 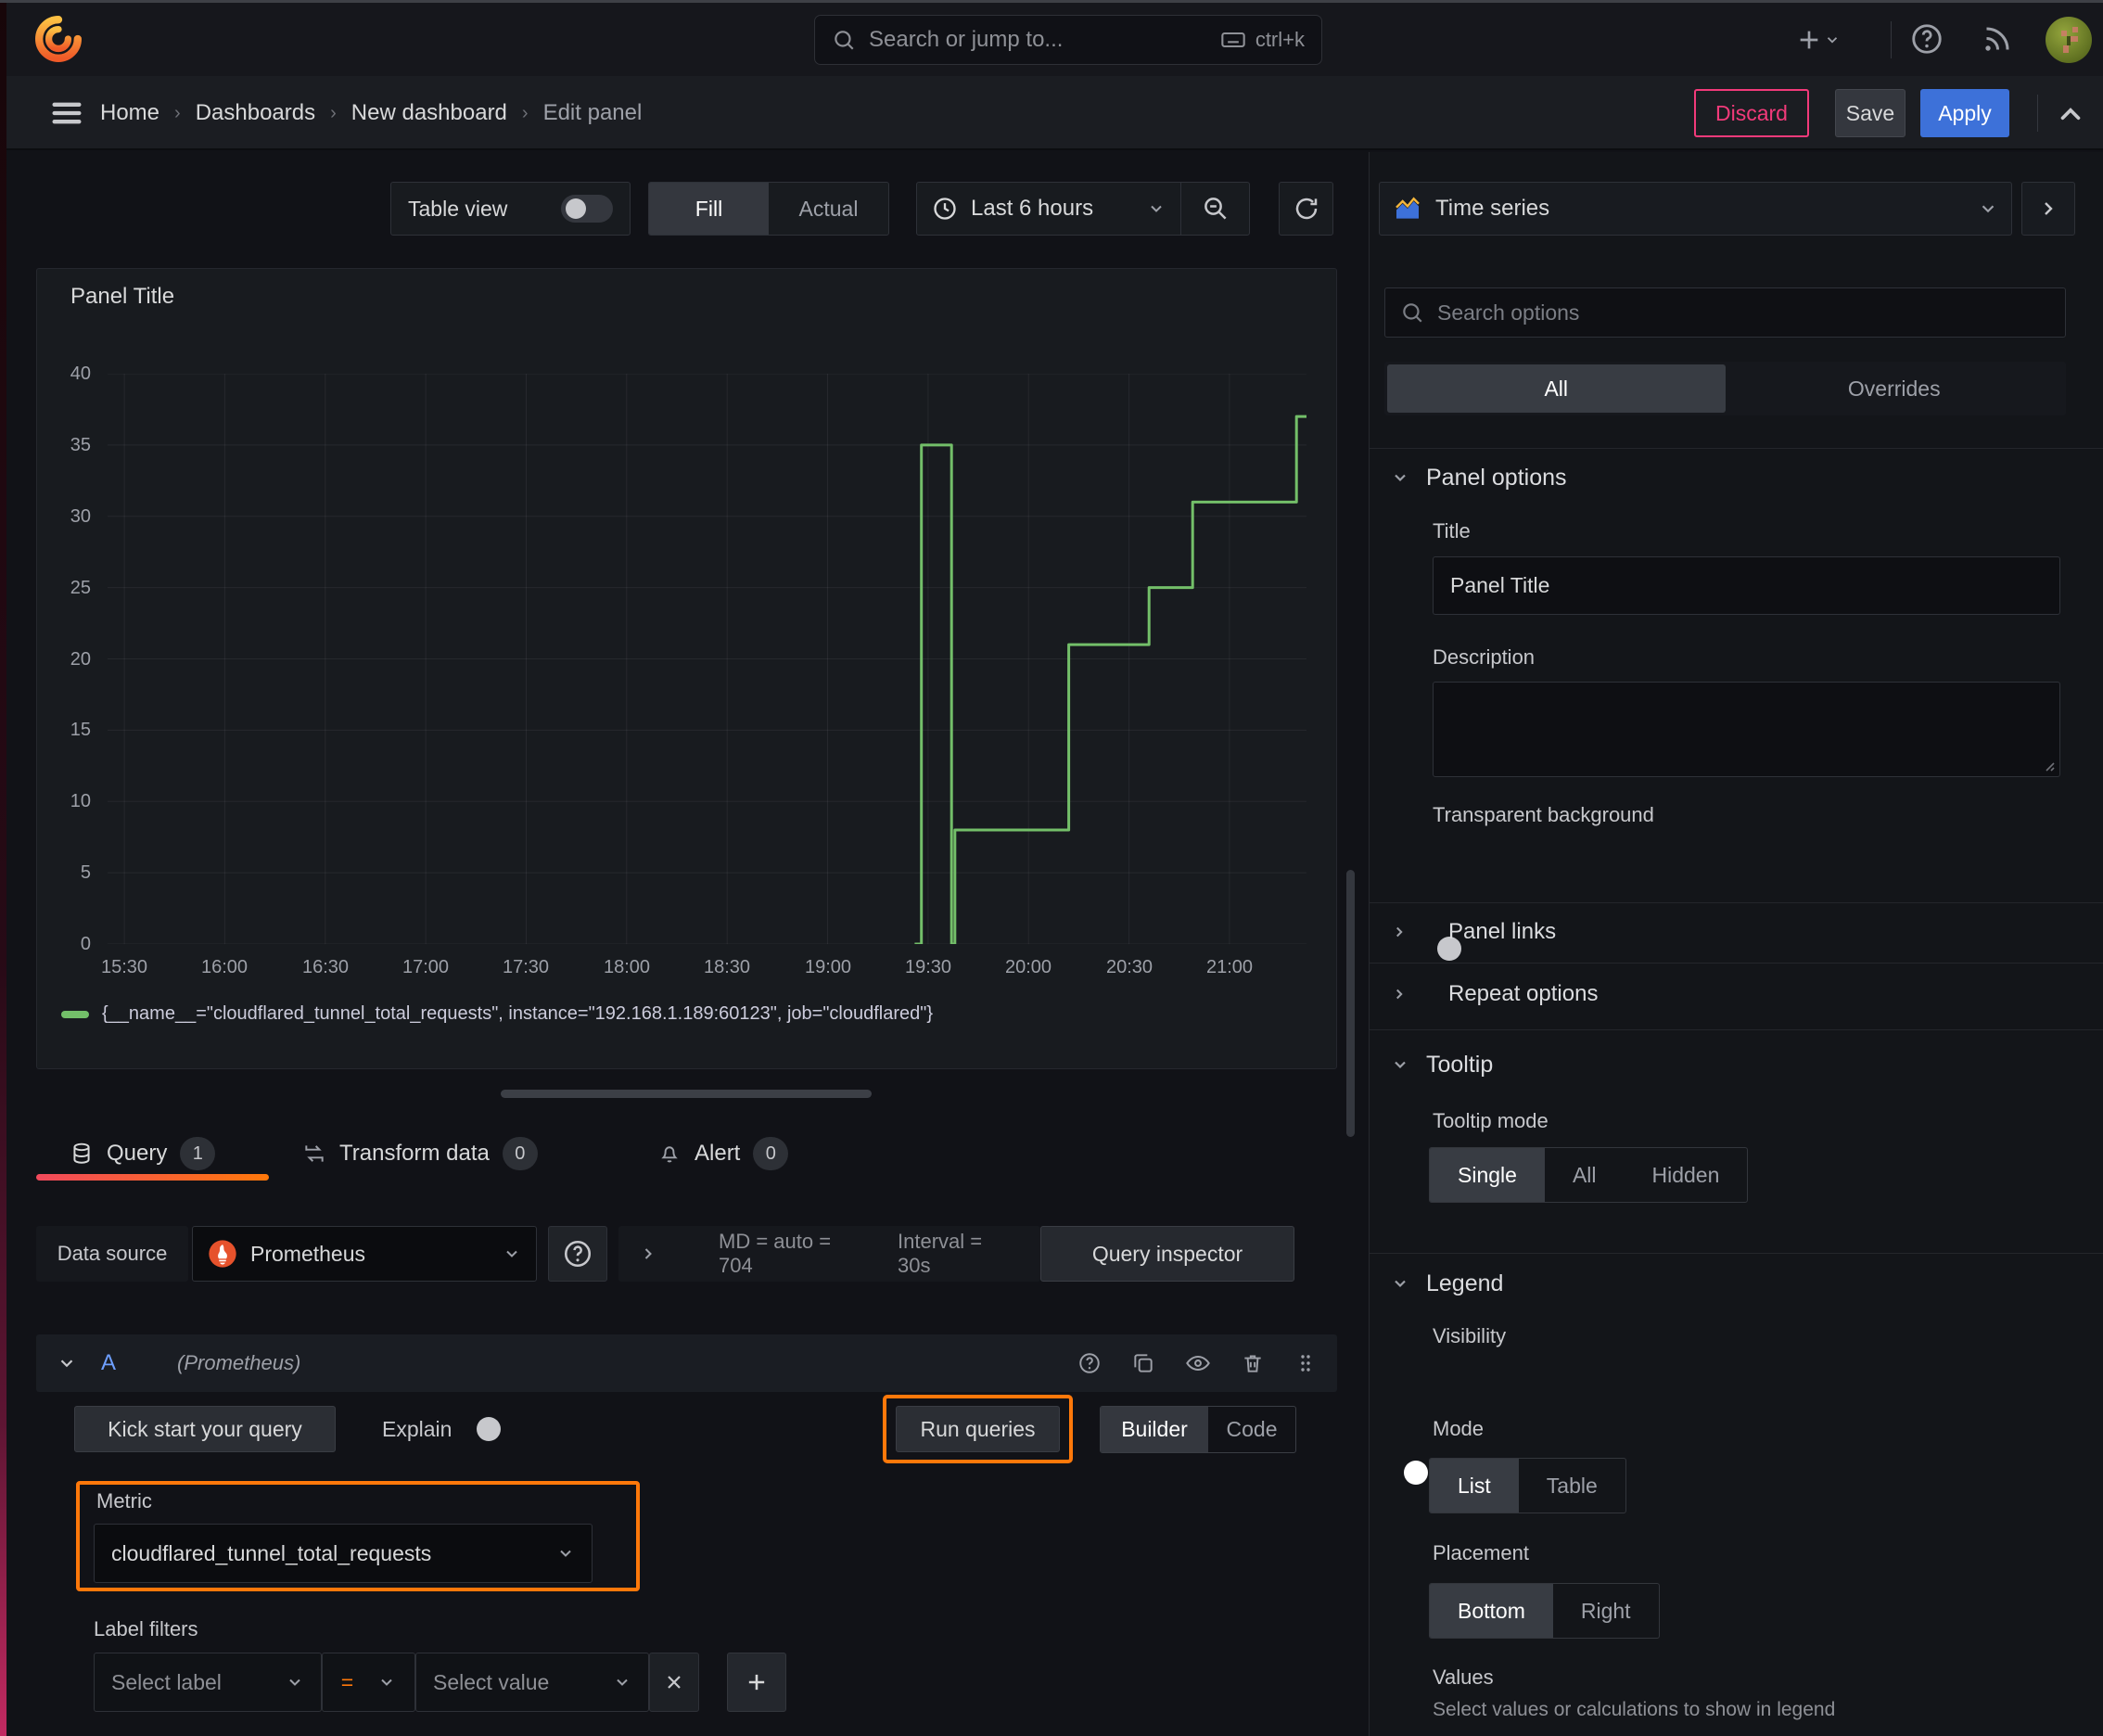 I want to click on run-queries-button: Run queries, so click(x=978, y=1429).